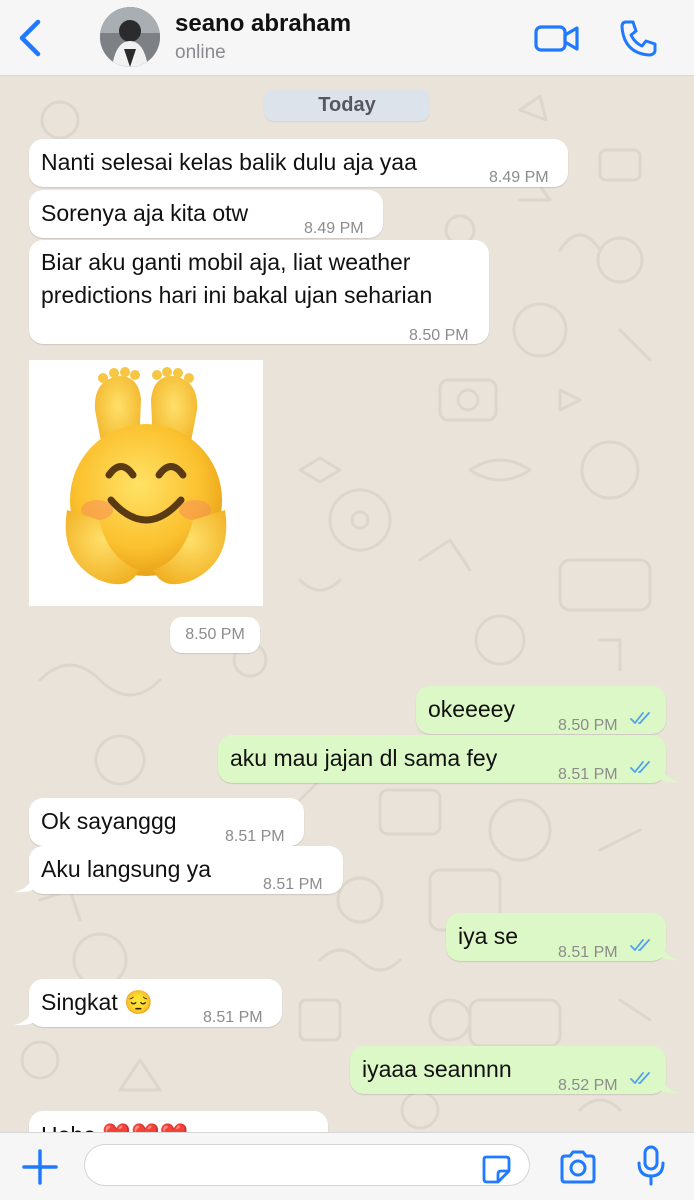 The image size is (694, 1200). What do you see at coordinates (237, 295) in the screenshot?
I see `message-text-line-2: predictions hari ini bakal ujan seharian` at bounding box center [237, 295].